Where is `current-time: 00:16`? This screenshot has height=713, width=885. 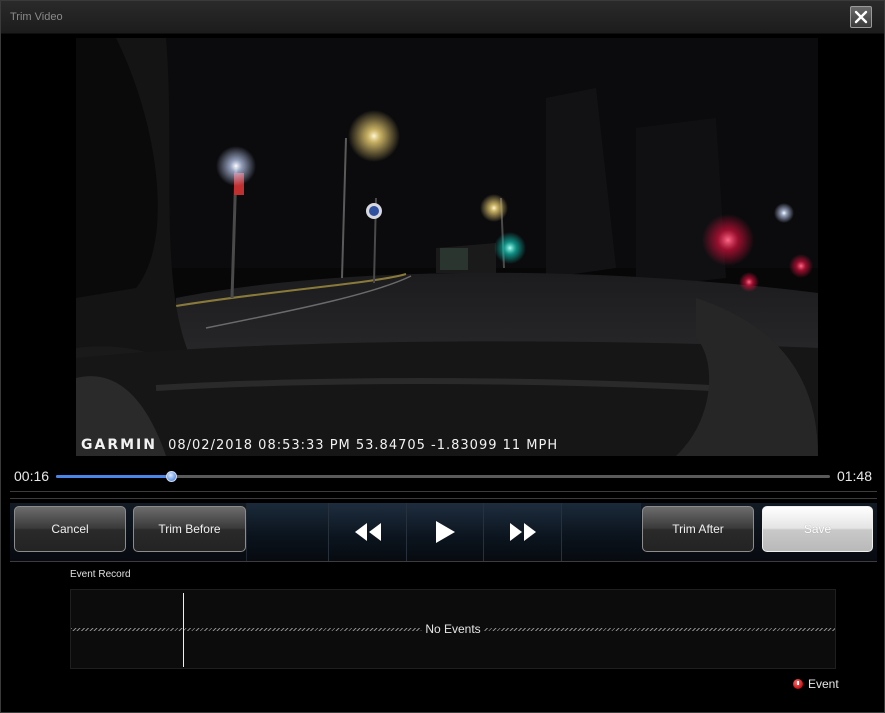 current-time: 00:16 is located at coordinates (32, 476).